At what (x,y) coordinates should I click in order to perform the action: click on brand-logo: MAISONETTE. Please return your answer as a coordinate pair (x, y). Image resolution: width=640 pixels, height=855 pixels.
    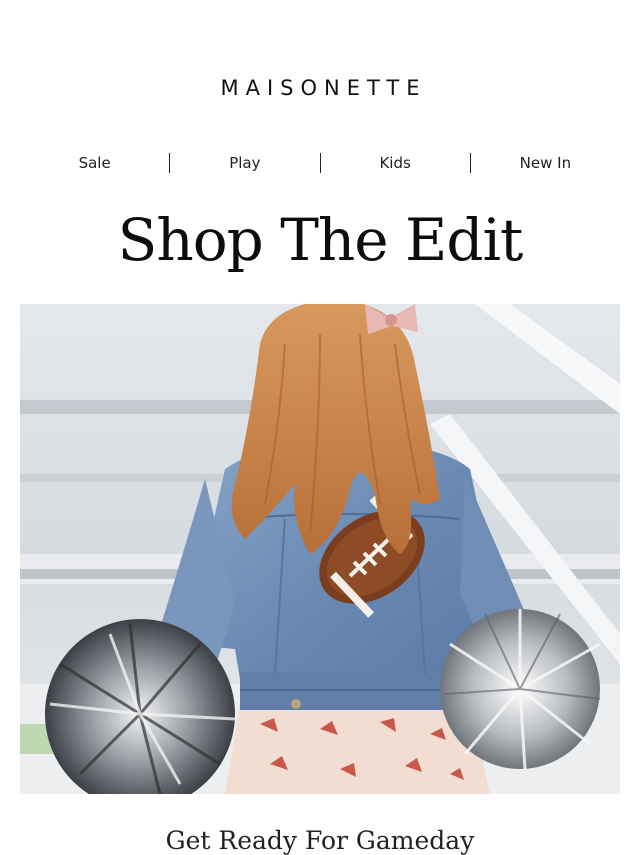
    Looking at the image, I should click on (320, 88).